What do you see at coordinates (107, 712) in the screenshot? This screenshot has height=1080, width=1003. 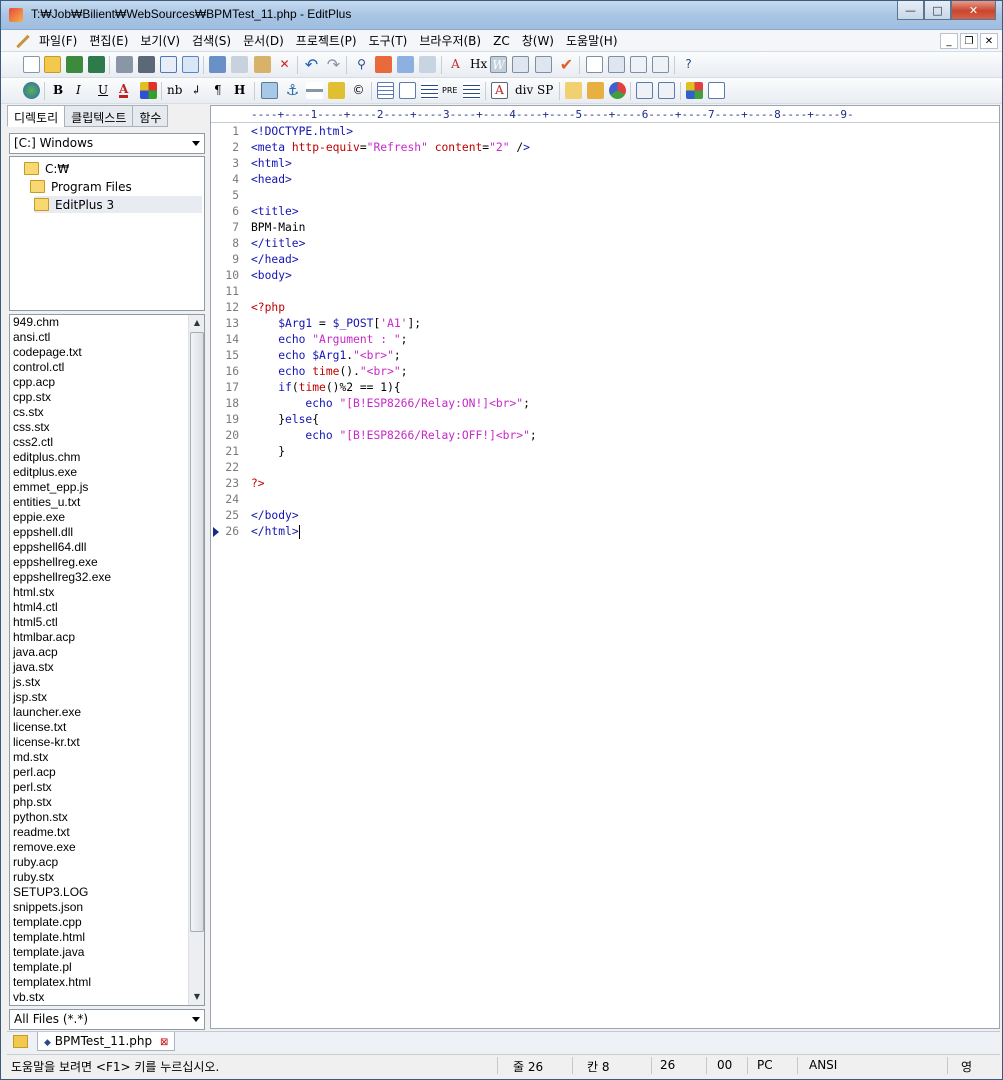 I see `file-list-item: launcher.exe` at bounding box center [107, 712].